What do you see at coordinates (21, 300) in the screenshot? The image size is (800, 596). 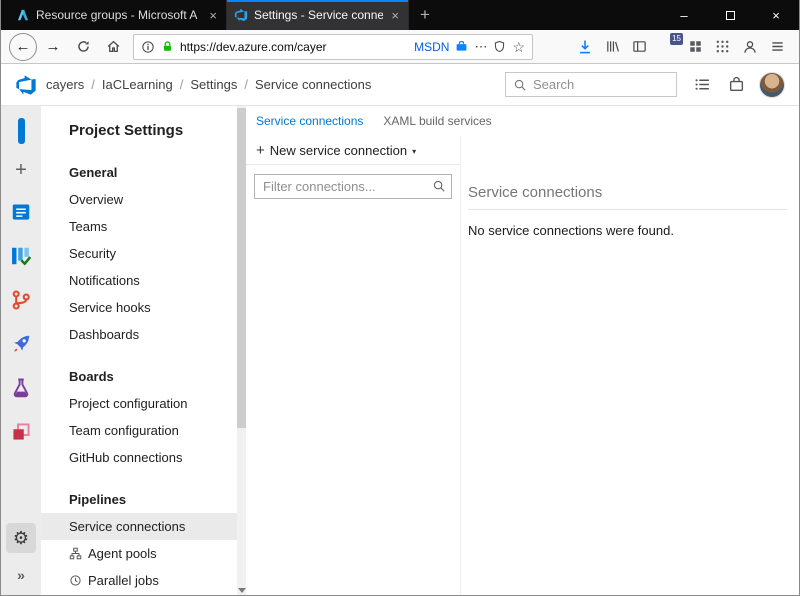 I see `repos-icon` at bounding box center [21, 300].